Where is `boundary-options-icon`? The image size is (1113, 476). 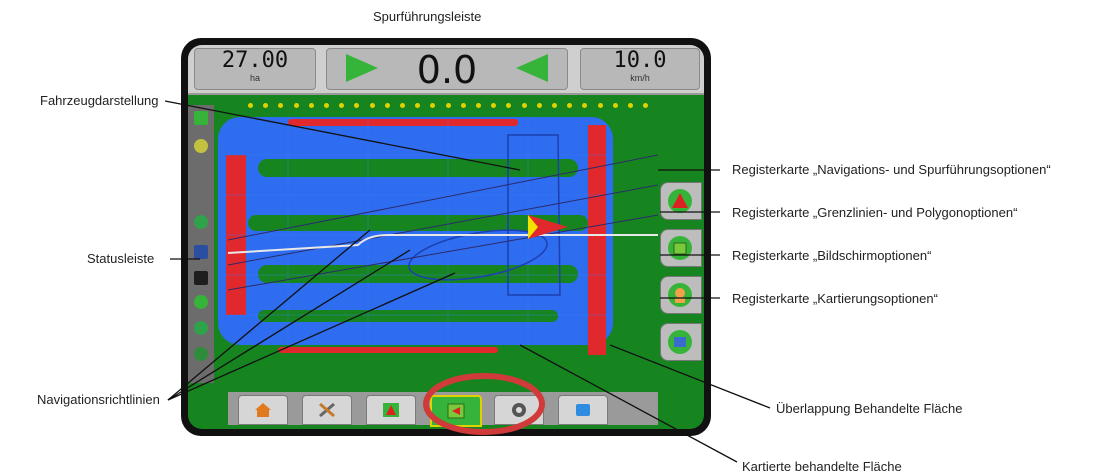
boundary-options-icon is located at coordinates (680, 248).